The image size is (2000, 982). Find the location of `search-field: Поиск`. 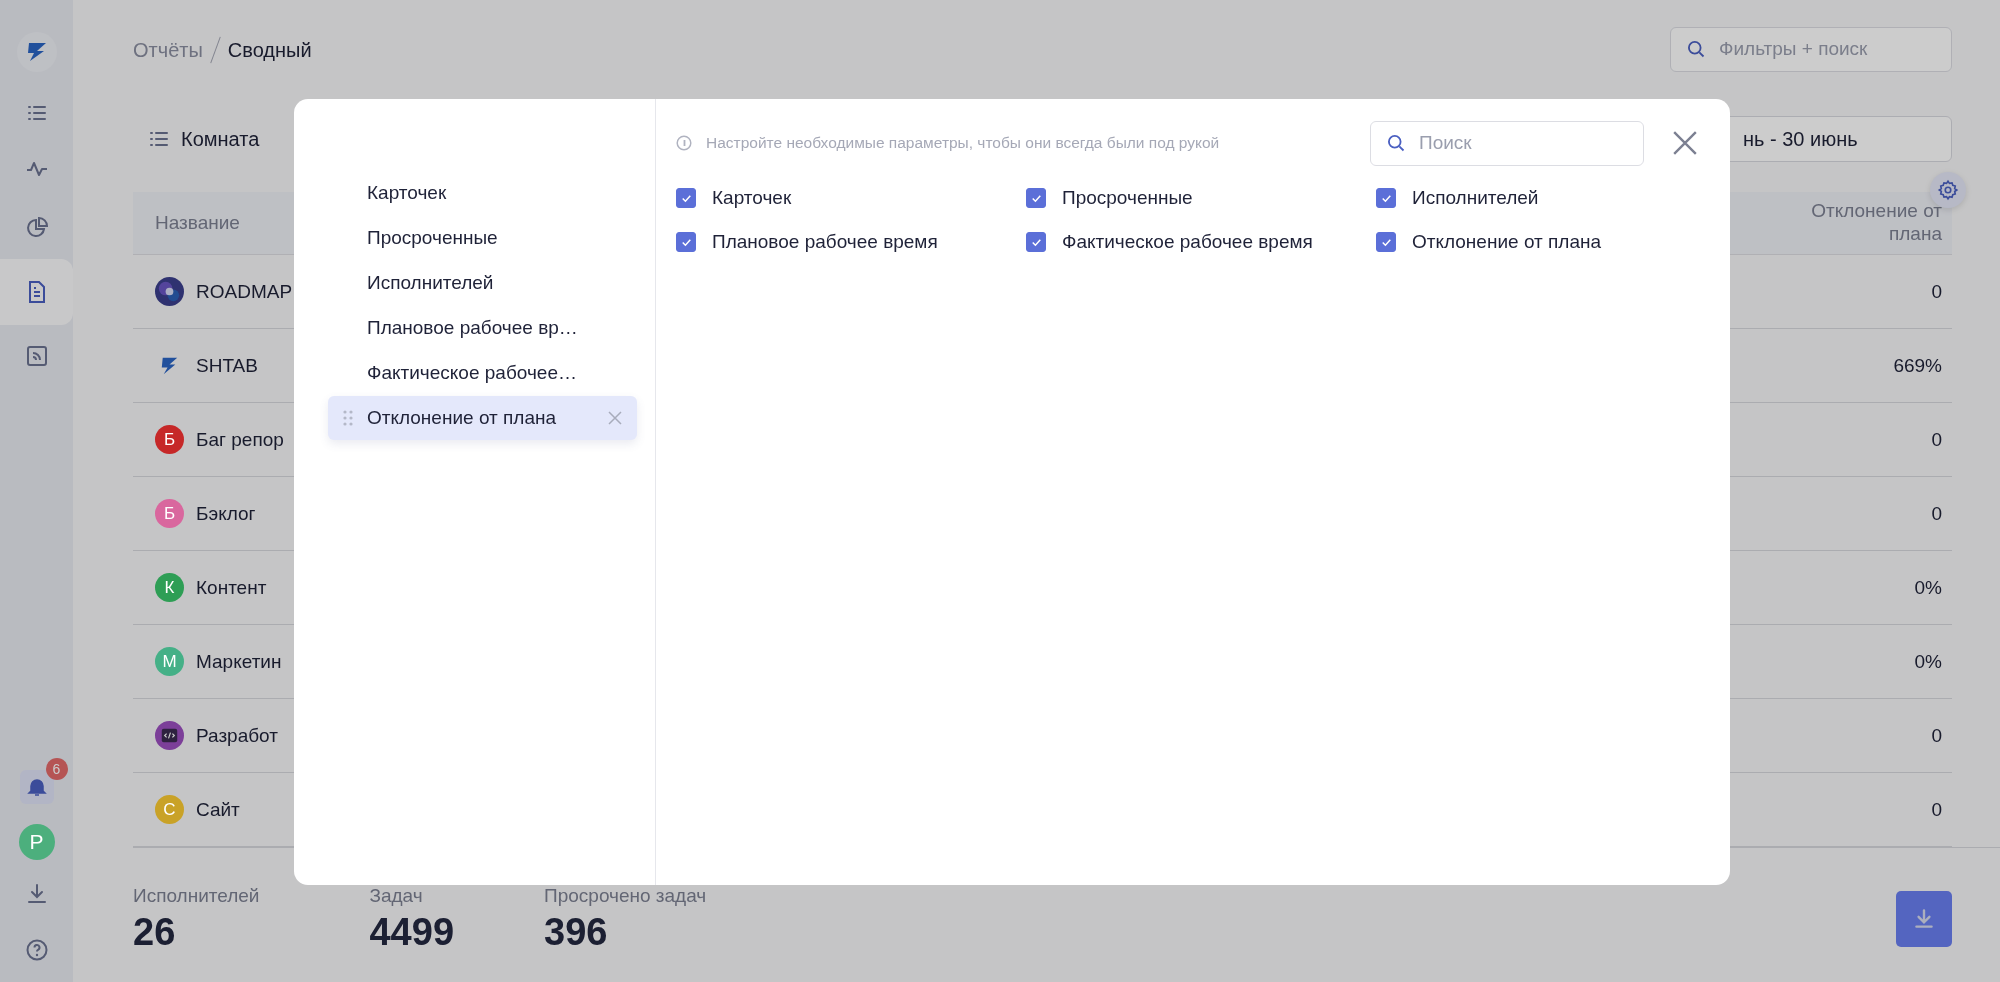

search-field: Поиск is located at coordinates (1507, 143).